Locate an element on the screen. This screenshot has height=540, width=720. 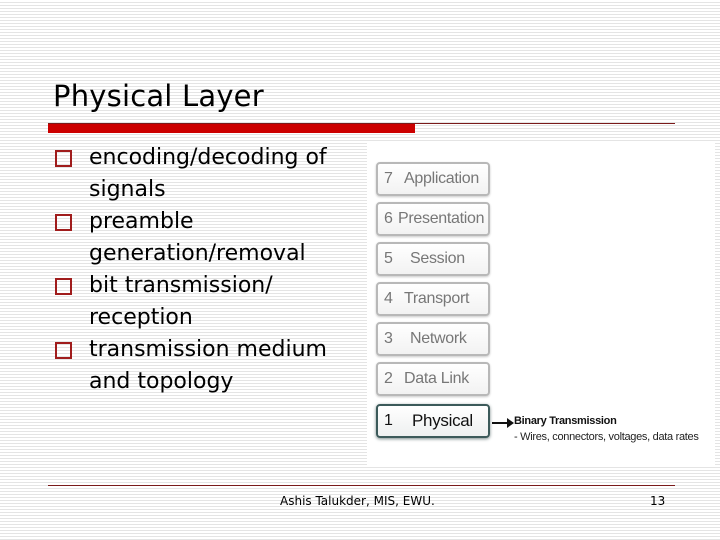
layer-number: 7 is located at coordinates (388, 178).